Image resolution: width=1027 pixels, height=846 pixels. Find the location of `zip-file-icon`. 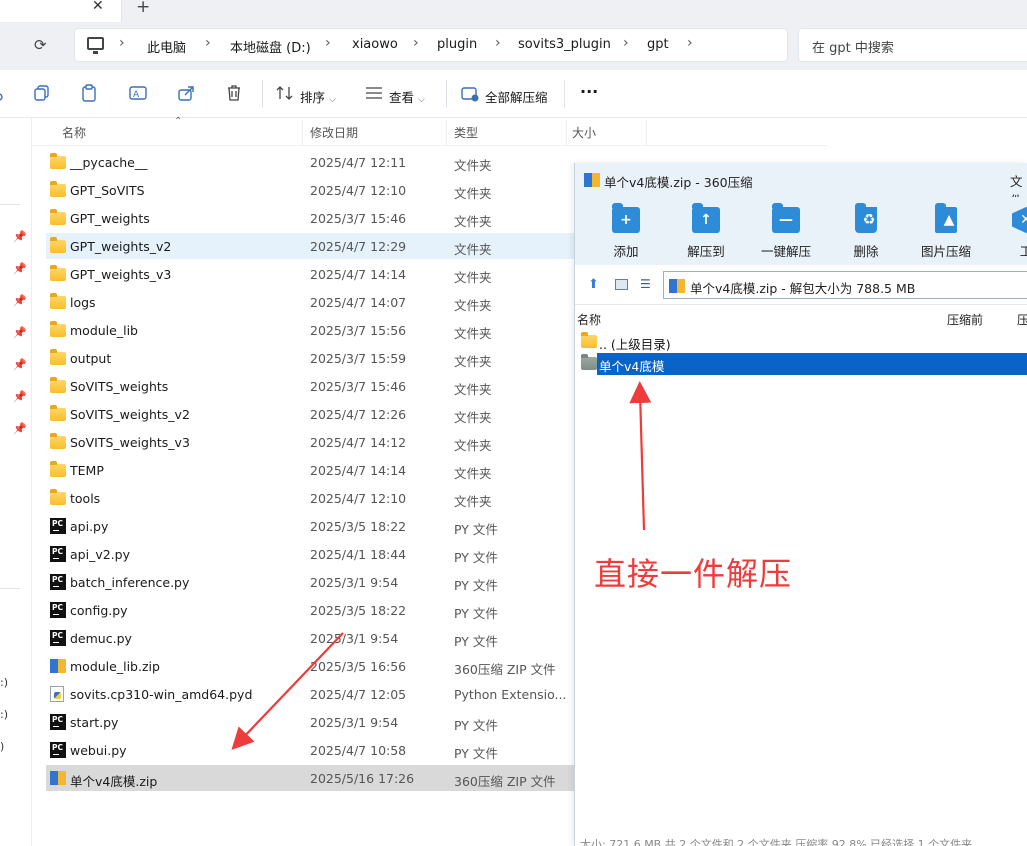

zip-file-icon is located at coordinates (677, 285).